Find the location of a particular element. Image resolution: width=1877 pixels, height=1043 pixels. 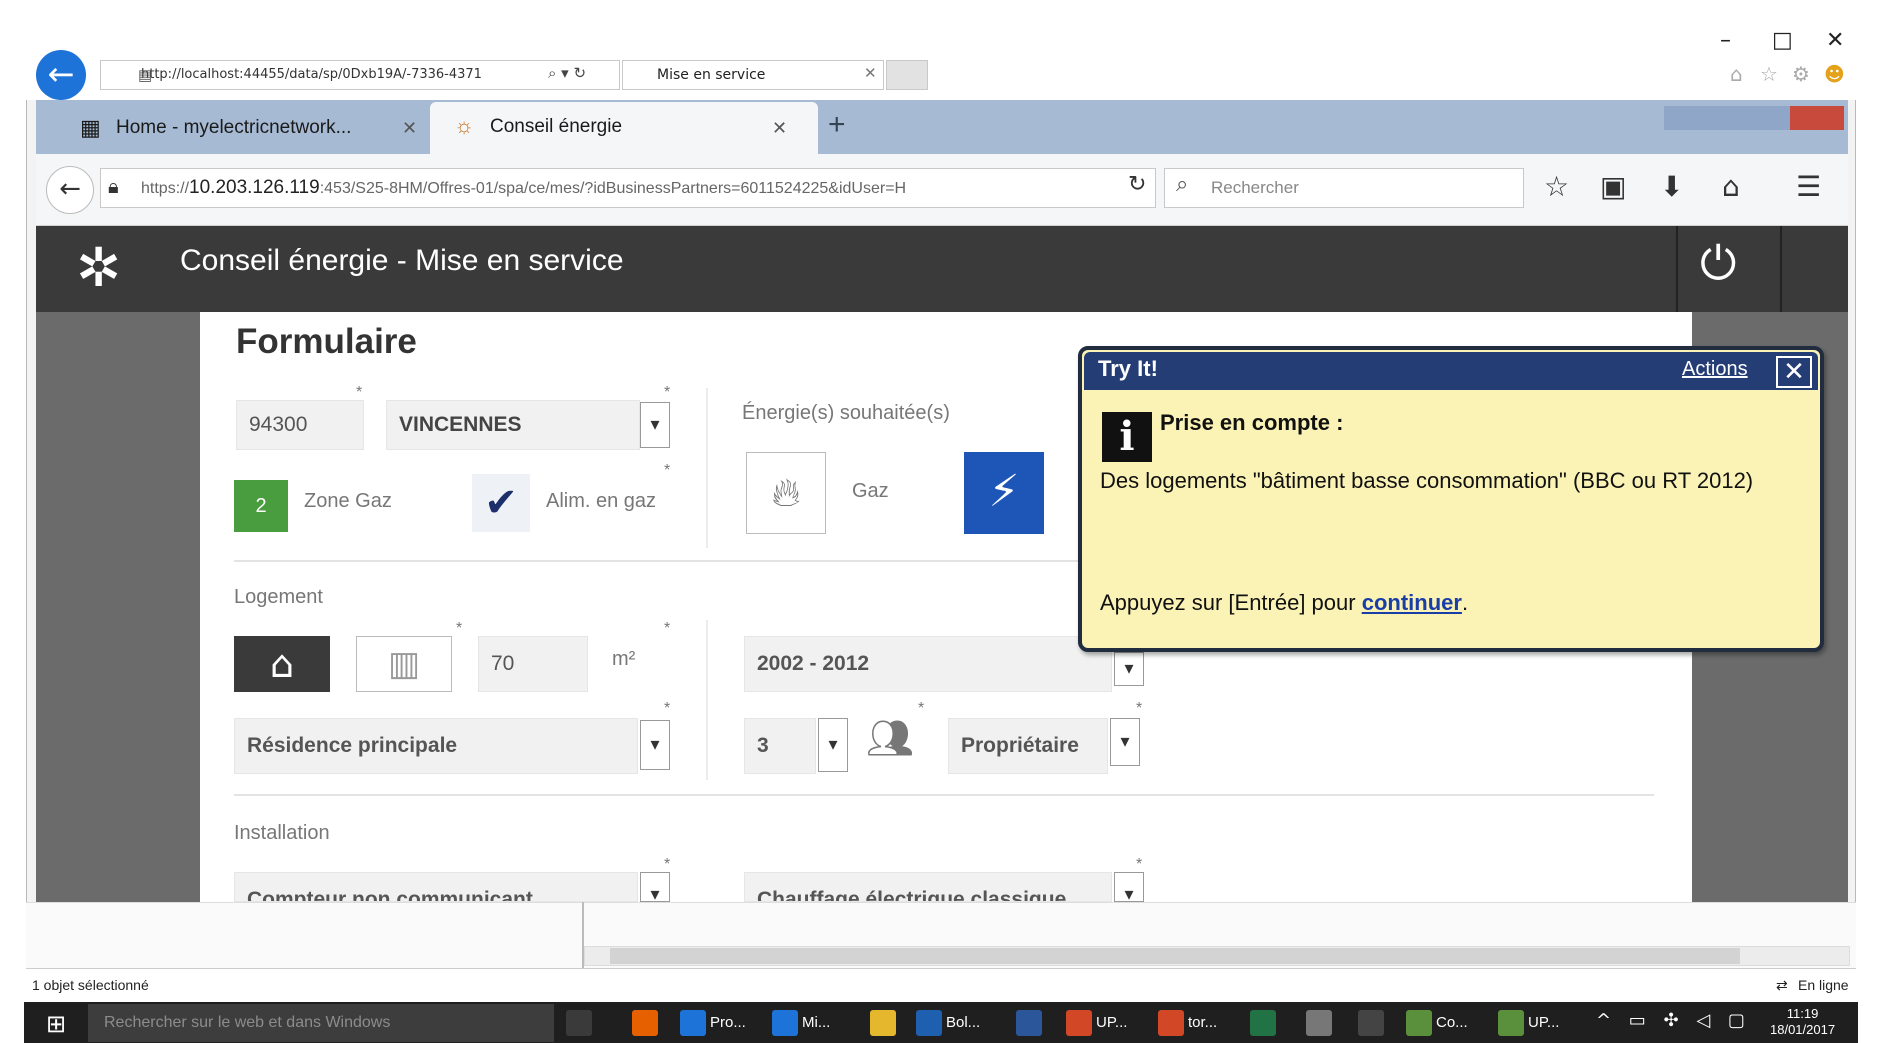

gas-energy-toggle: 🔥︎ is located at coordinates (786, 493).